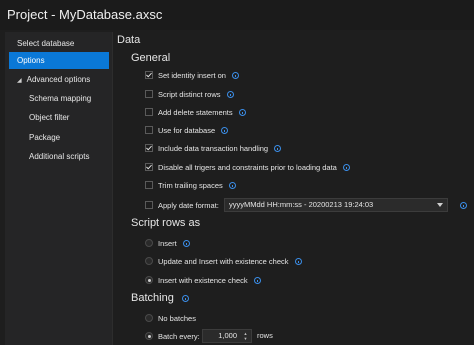 This screenshot has height=345, width=474. I want to click on option-use-for-database: Use for database, so click(187, 130).